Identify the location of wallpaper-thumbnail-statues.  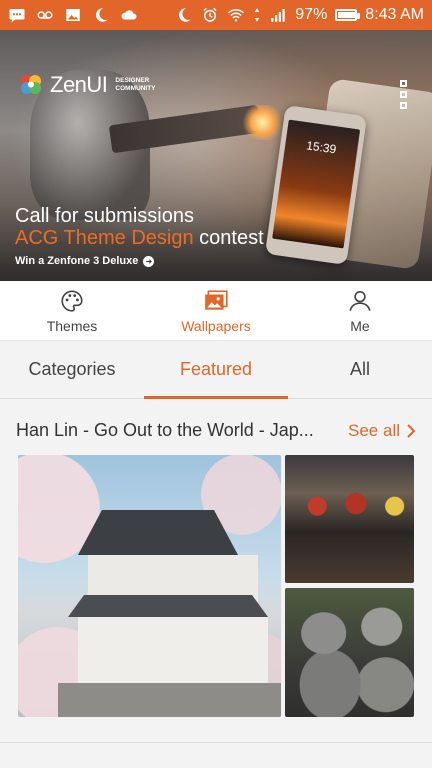
(349, 652).